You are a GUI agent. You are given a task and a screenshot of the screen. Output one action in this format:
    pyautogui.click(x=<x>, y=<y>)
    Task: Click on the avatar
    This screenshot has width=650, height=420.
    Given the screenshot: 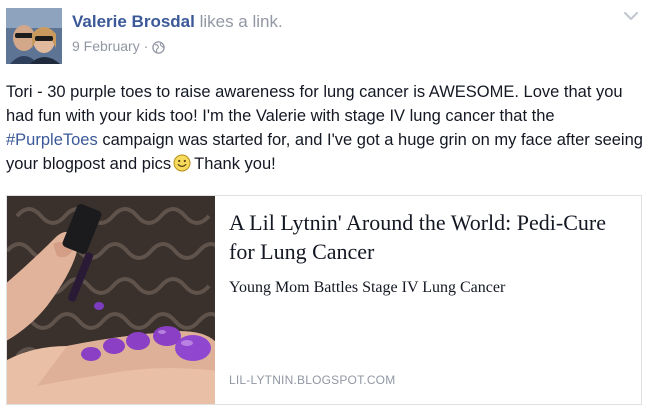 What is the action you would take?
    pyautogui.click(x=34, y=36)
    